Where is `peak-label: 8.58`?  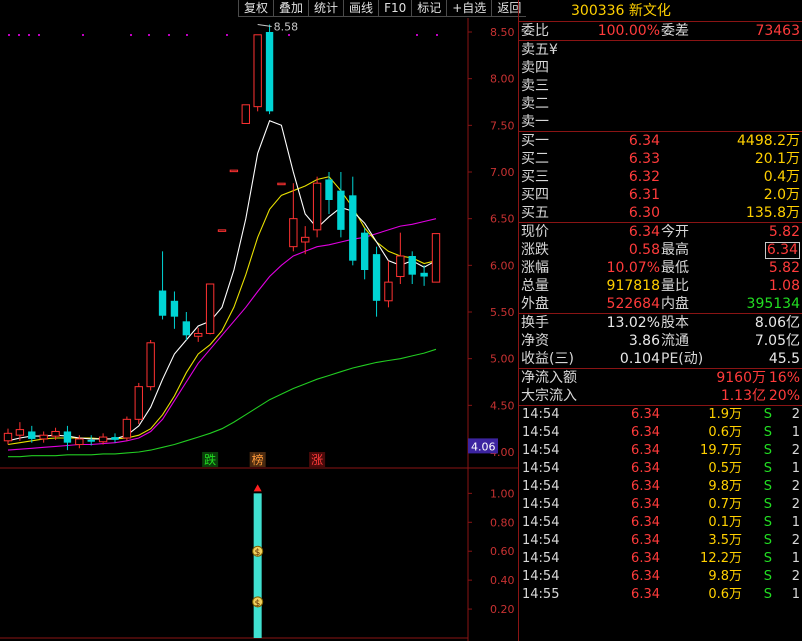 peak-label: 8.58 is located at coordinates (286, 27).